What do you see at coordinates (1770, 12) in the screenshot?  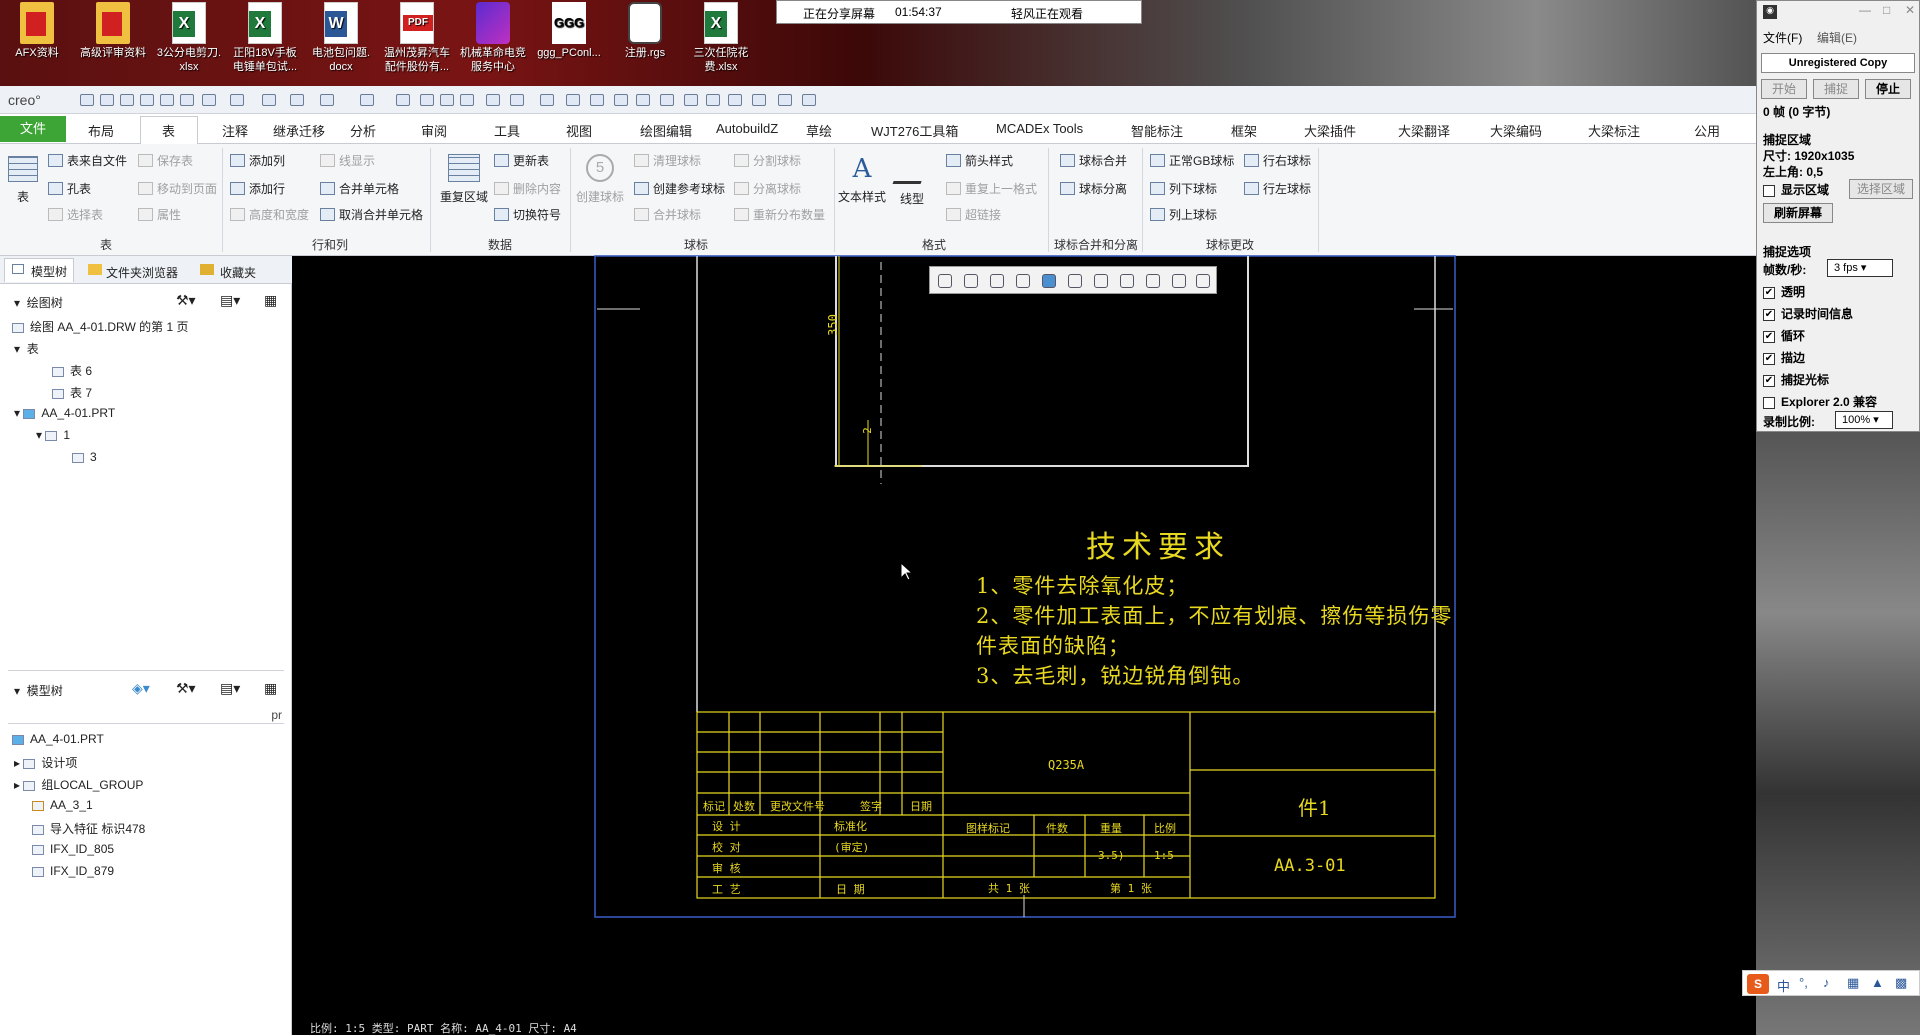 I see `capture-app-icon: ◉` at bounding box center [1770, 12].